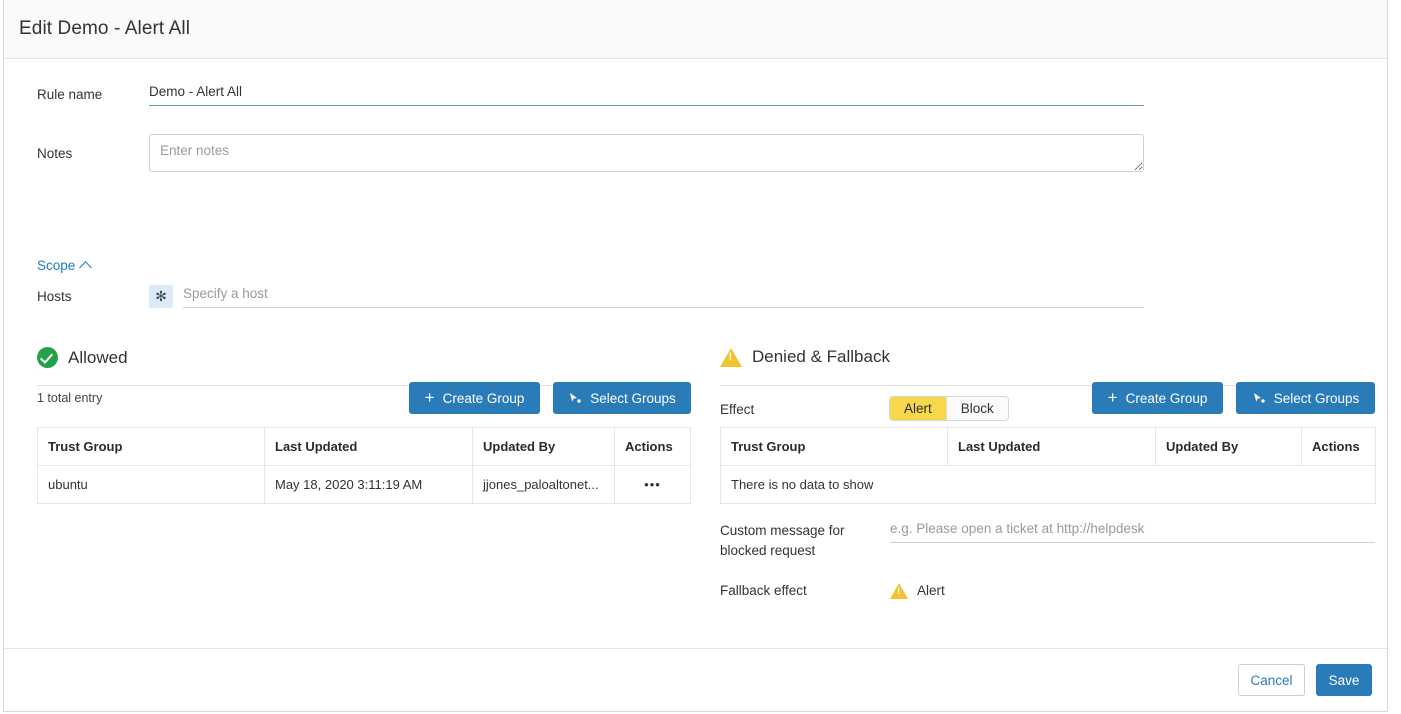  Describe the element at coordinates (652, 484) in the screenshot. I see `allowed-row-actions-menu: •••` at that location.